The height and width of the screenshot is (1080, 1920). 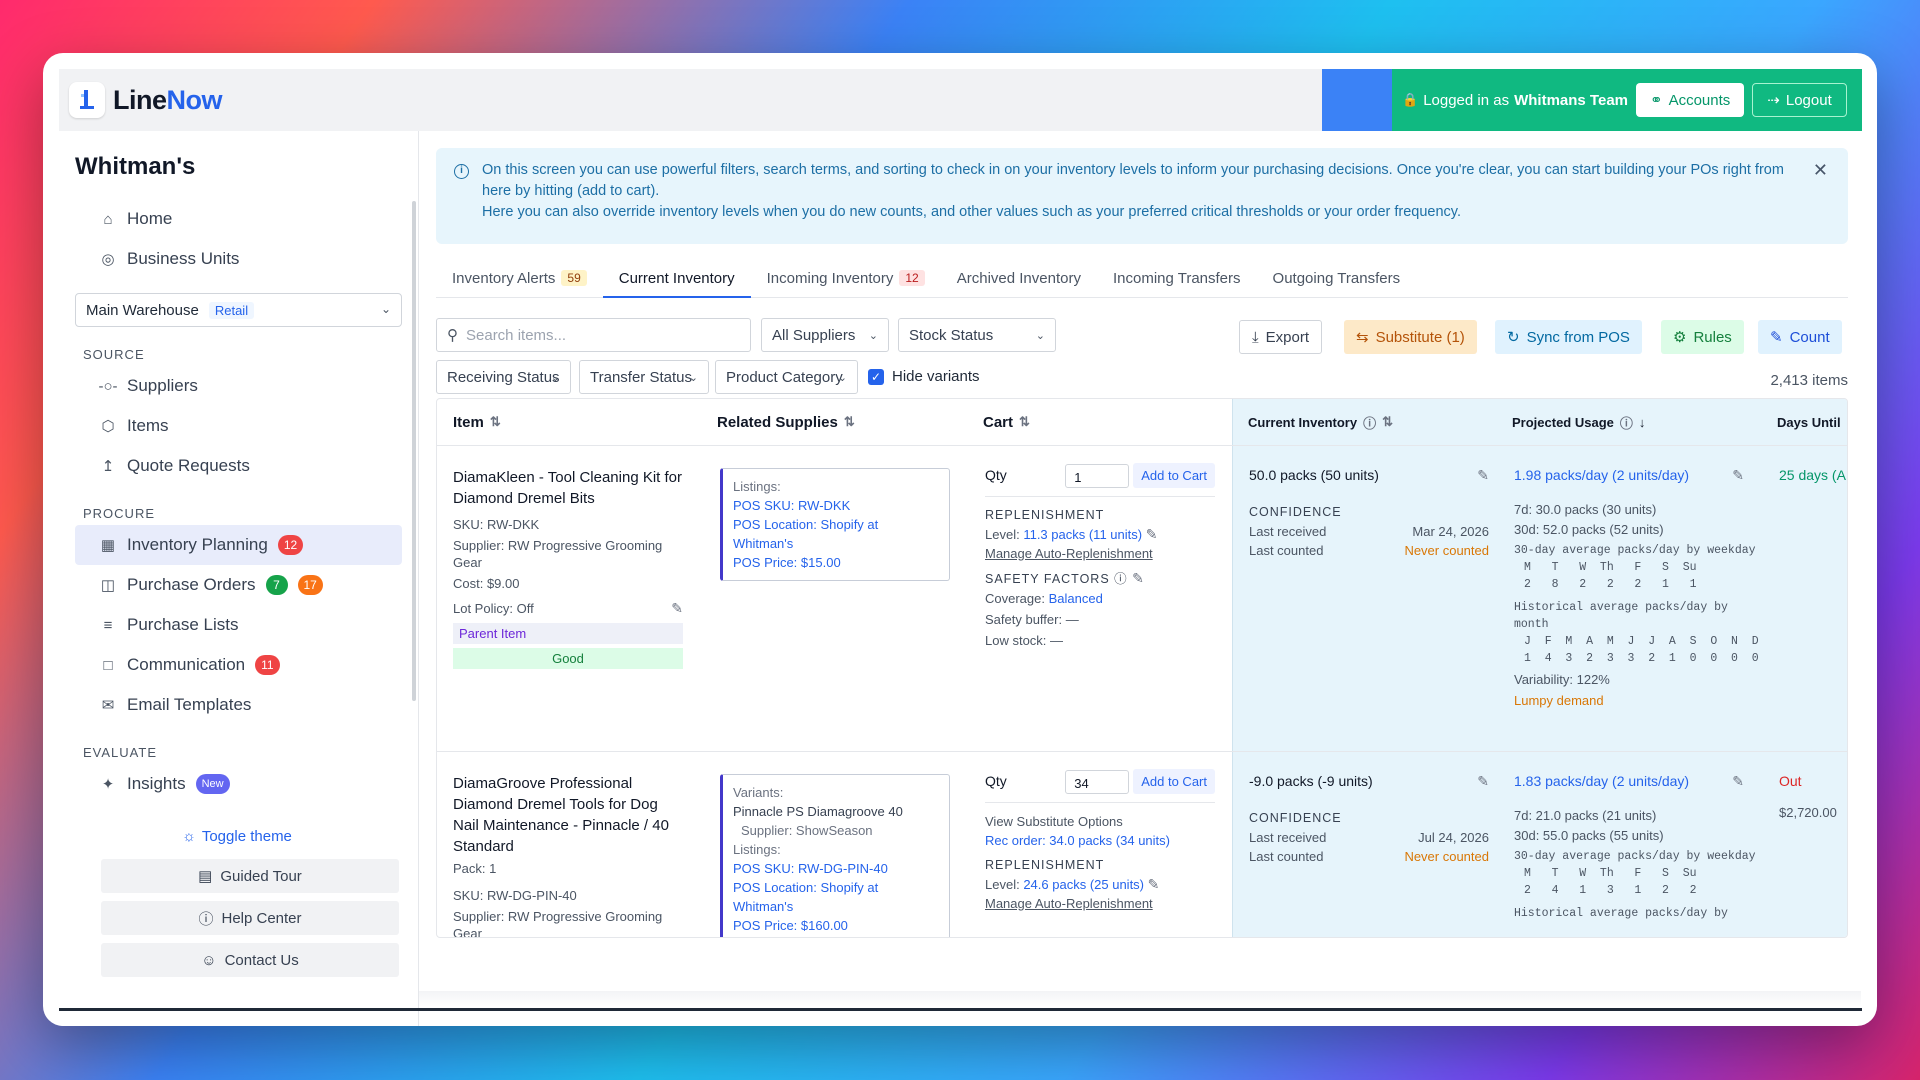 What do you see at coordinates (1563, 422) in the screenshot?
I see `col-label: Projected Usage` at bounding box center [1563, 422].